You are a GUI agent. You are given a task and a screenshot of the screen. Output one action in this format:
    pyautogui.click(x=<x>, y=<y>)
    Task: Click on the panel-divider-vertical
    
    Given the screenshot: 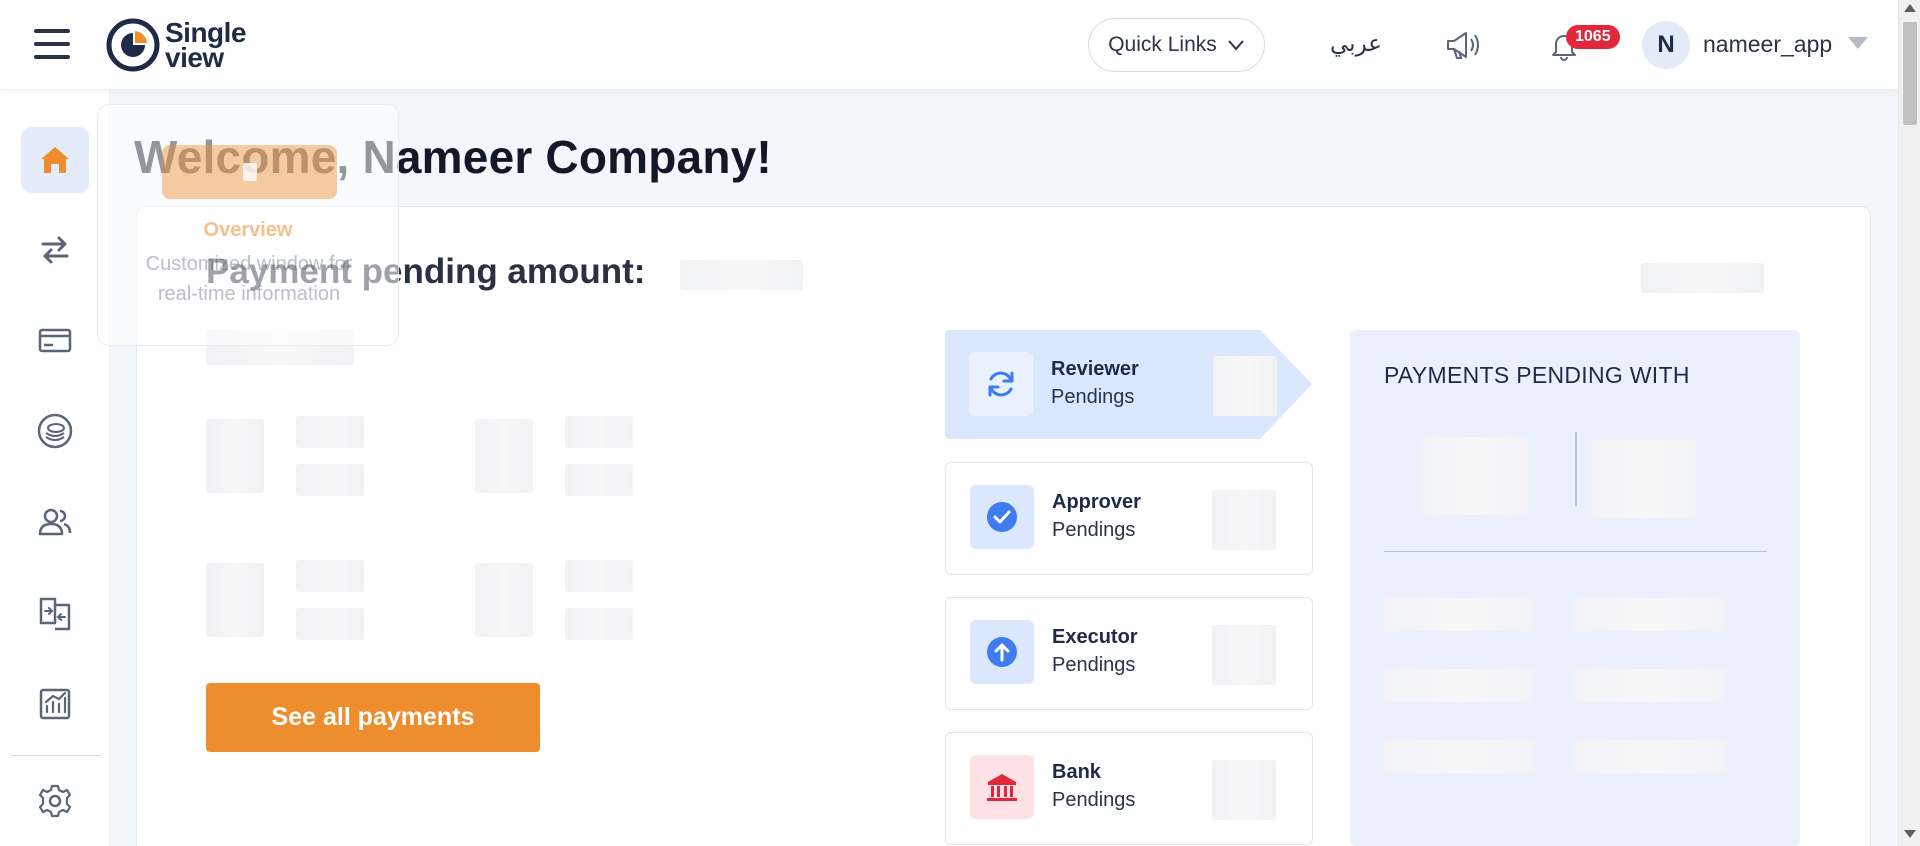 What is the action you would take?
    pyautogui.click(x=1576, y=469)
    